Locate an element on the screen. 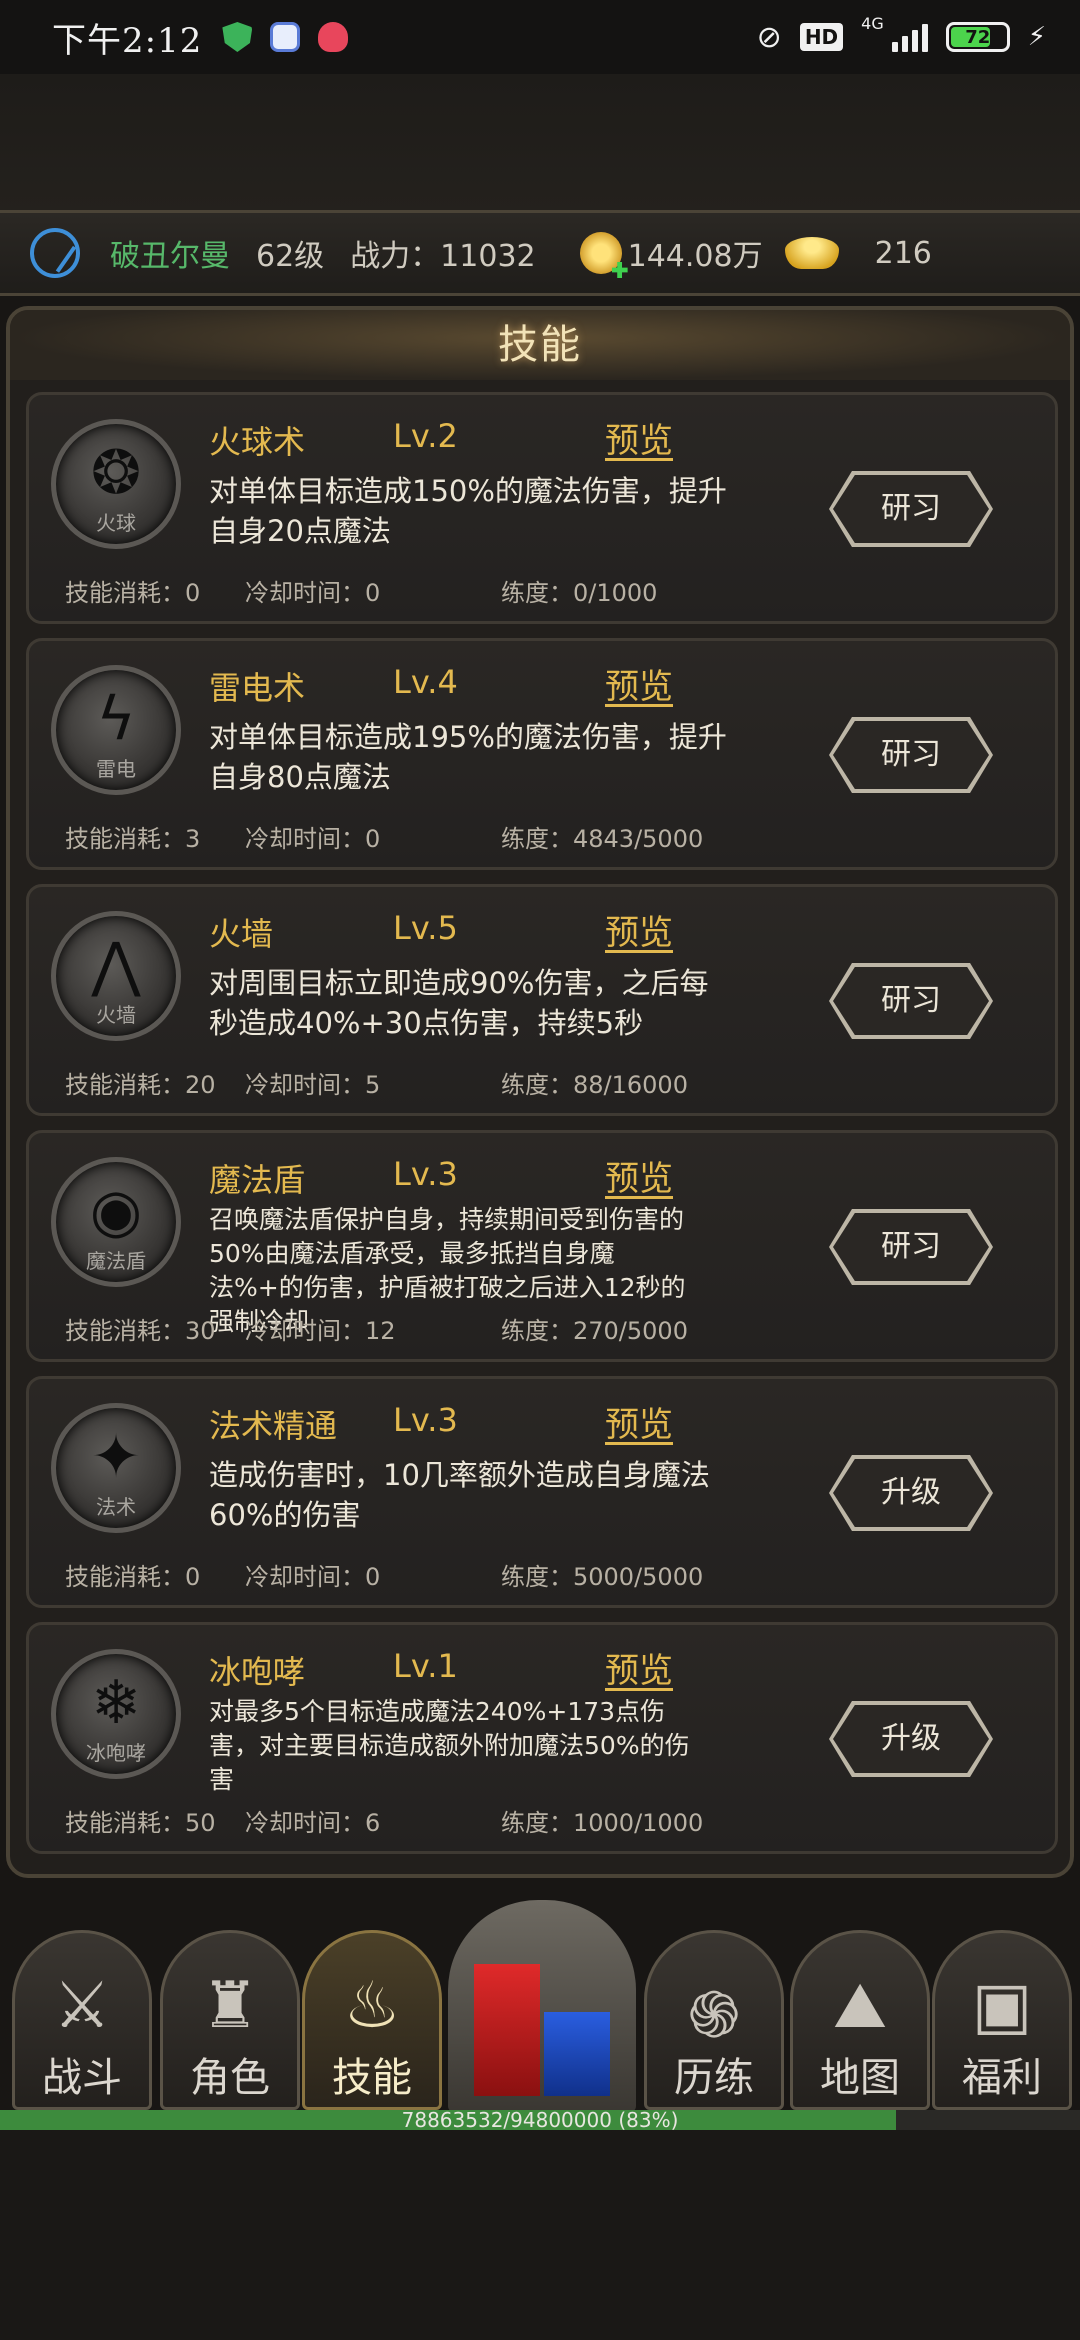  class-icon is located at coordinates (55, 253).